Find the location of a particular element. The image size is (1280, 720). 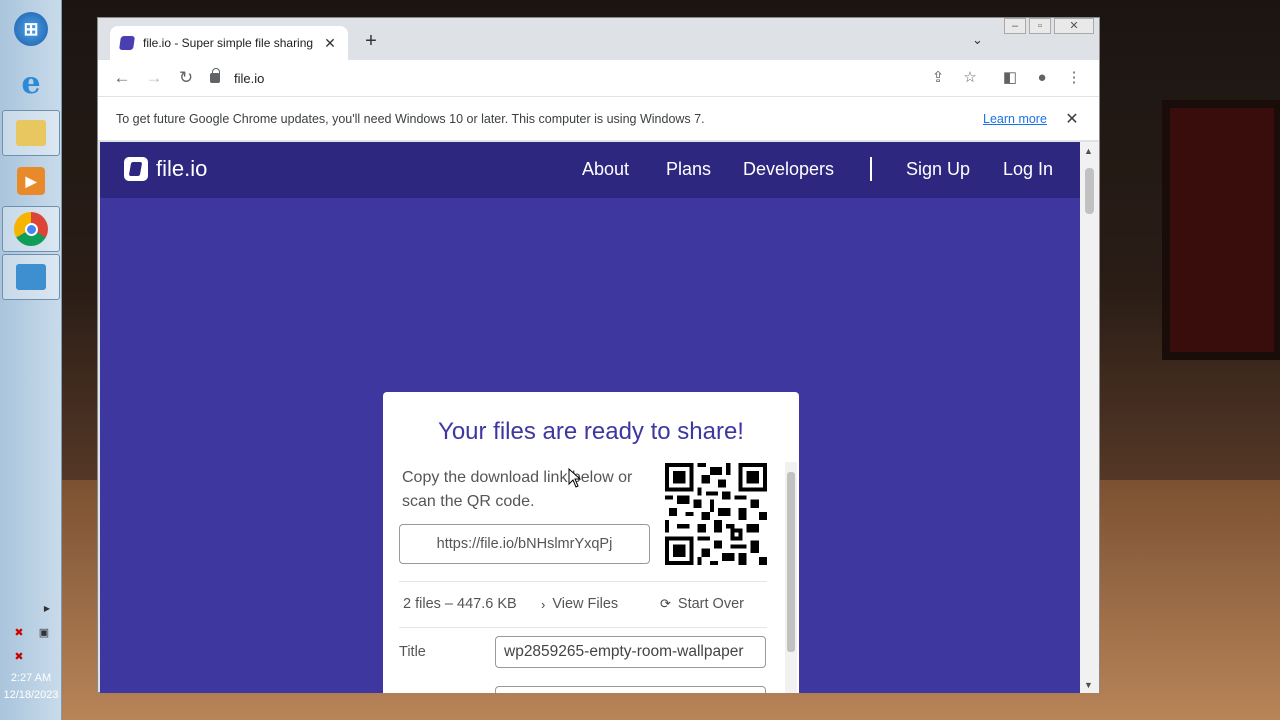

card-scrollbar is located at coordinates (791, 577).